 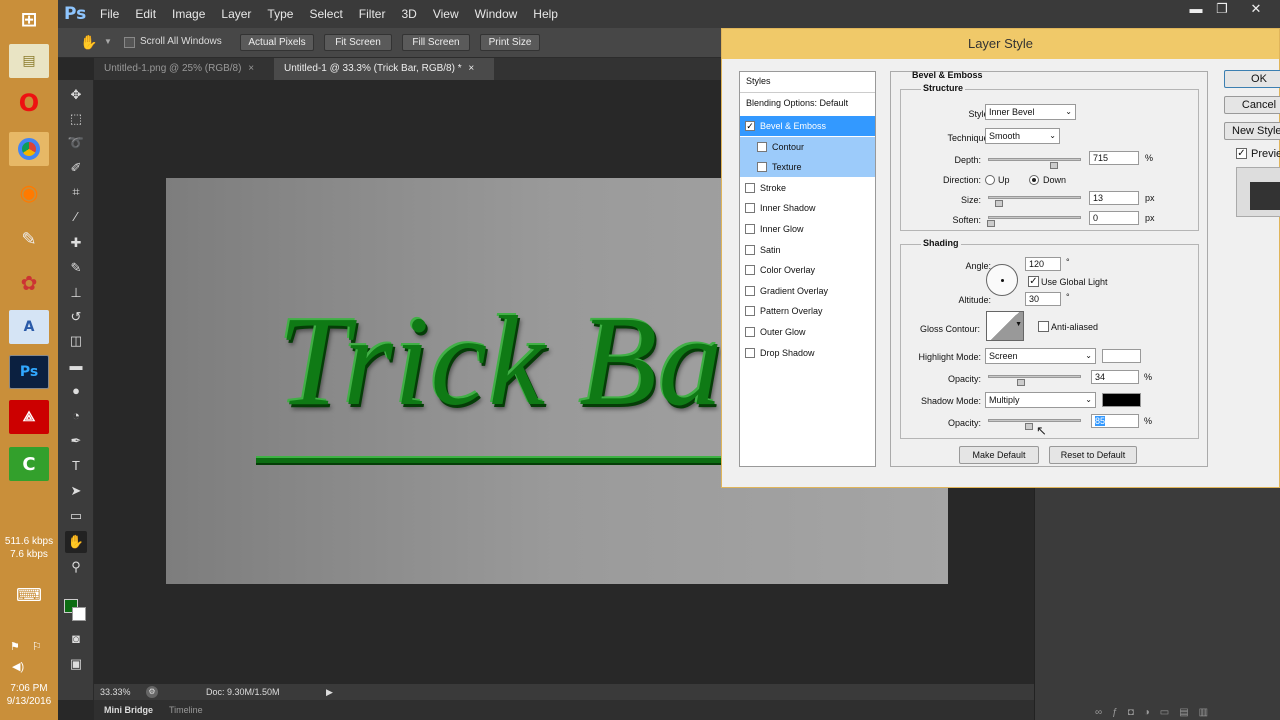 I want to click on flag-tray-icon: ⚐, so click(x=37, y=646).